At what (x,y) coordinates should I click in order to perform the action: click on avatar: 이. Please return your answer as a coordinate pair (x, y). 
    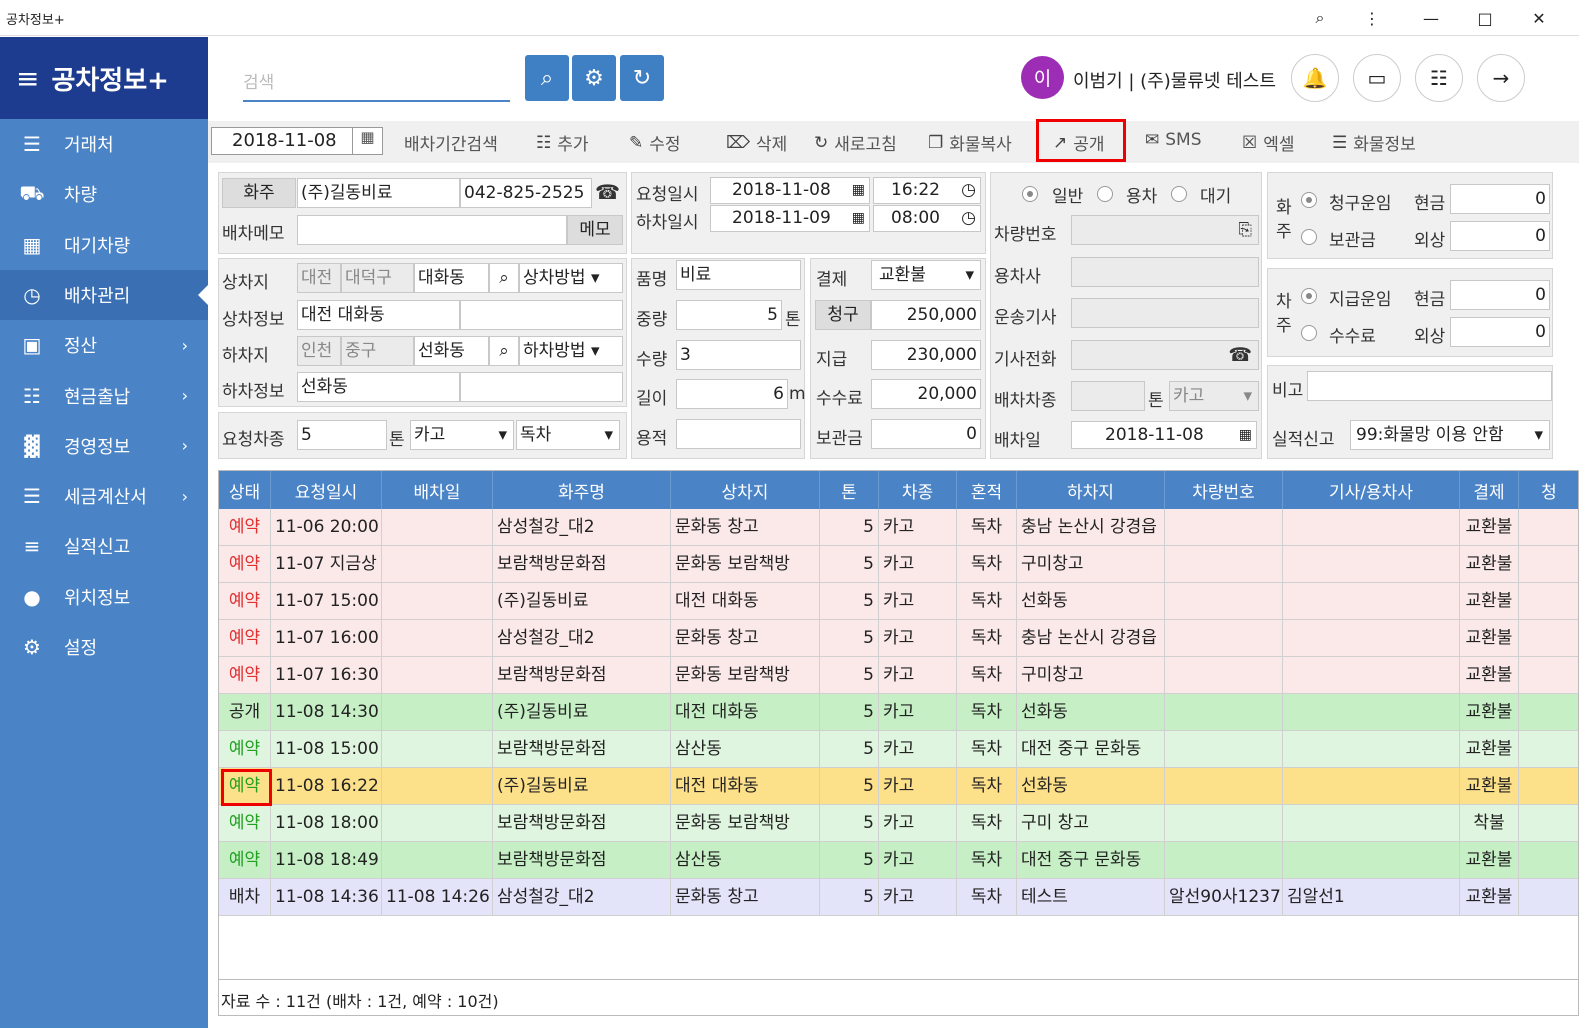
    Looking at the image, I should click on (1042, 77).